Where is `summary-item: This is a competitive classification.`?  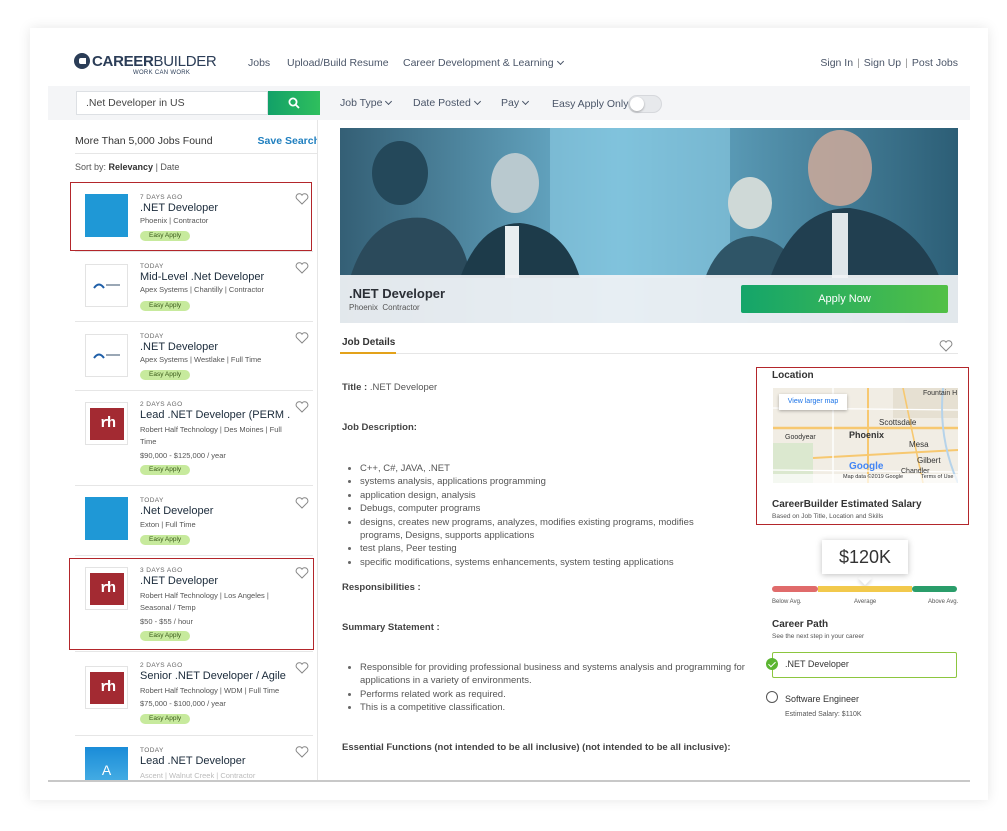
summary-item: This is a competitive classification. is located at coordinates (546, 707).